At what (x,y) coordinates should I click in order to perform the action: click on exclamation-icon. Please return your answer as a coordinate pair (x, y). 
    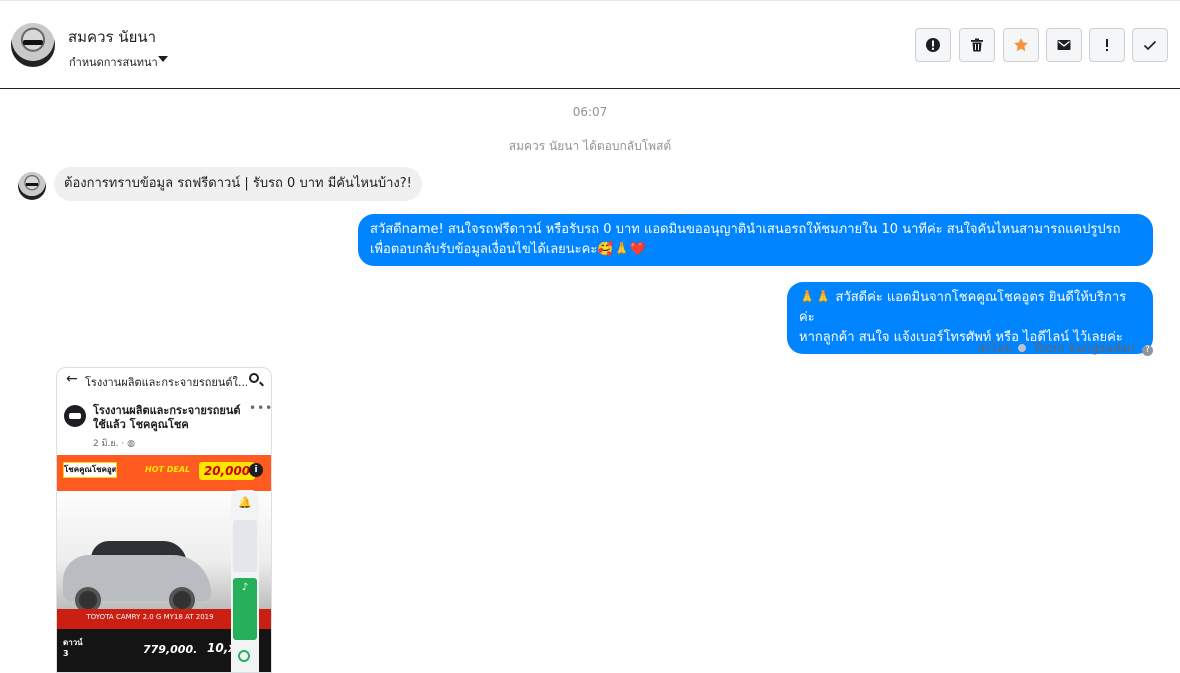
    Looking at the image, I should click on (1107, 45).